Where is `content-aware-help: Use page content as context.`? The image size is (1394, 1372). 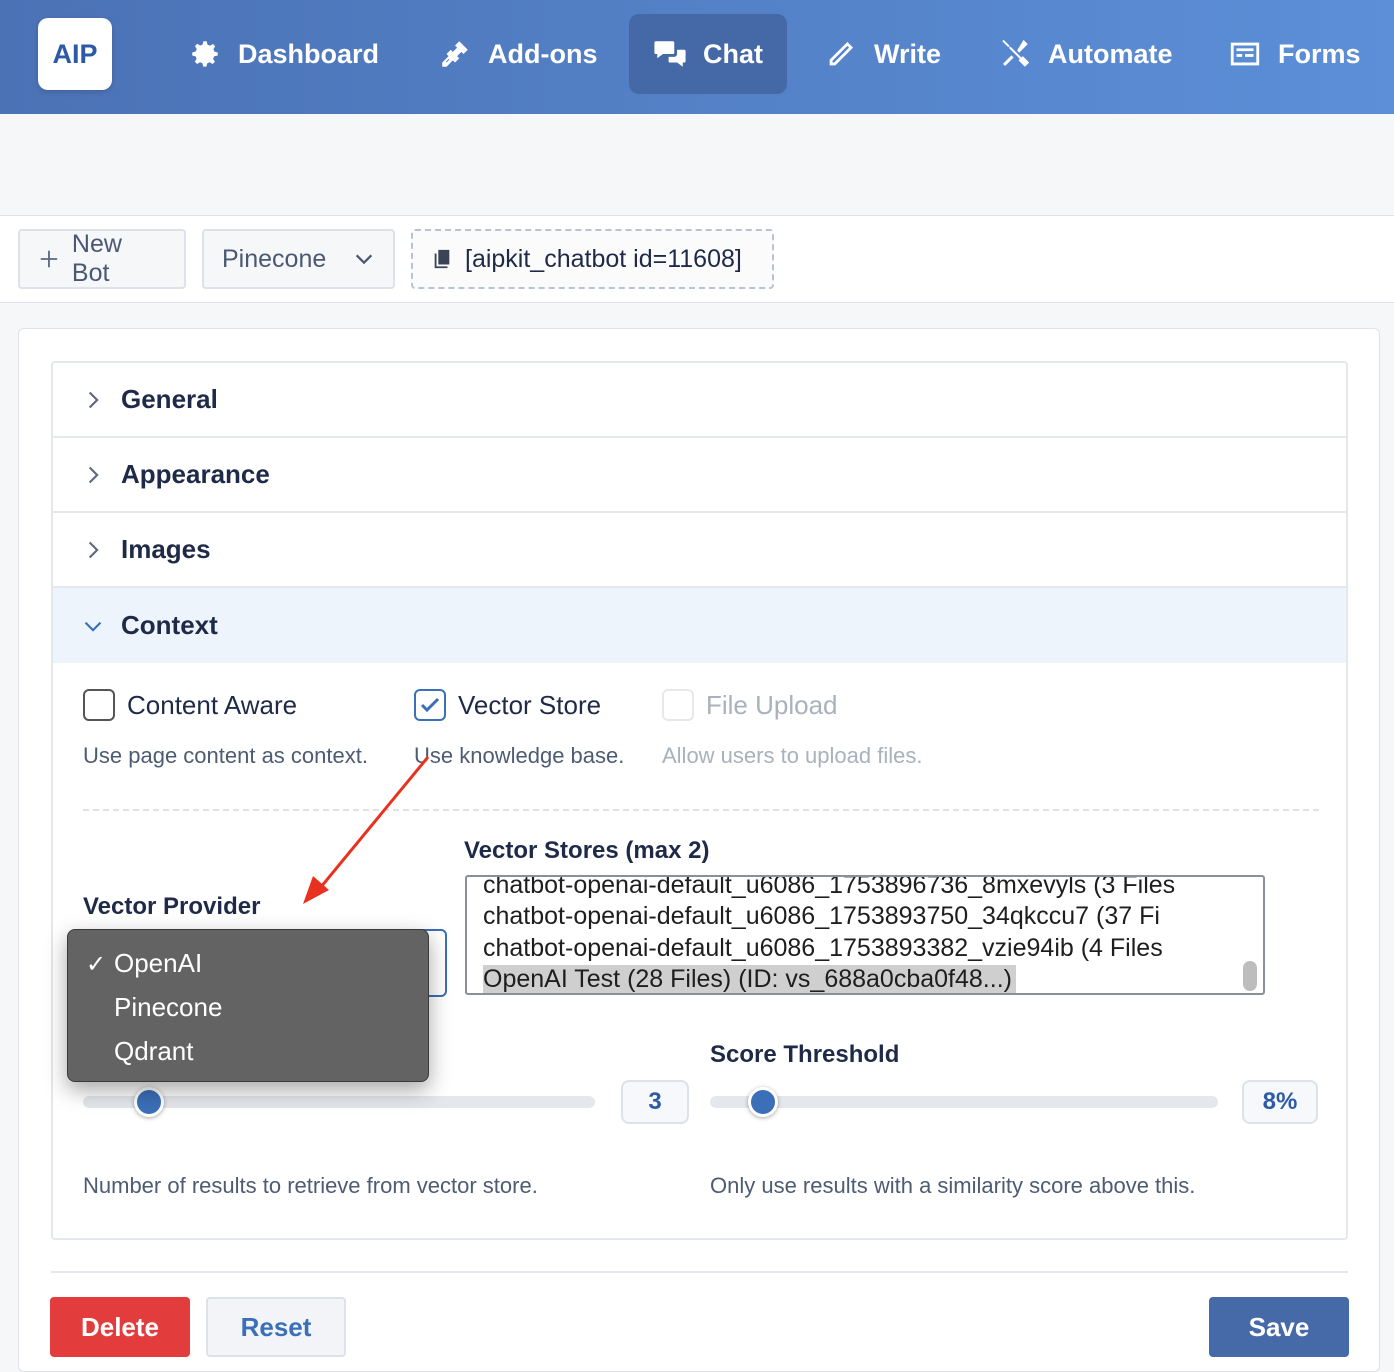 content-aware-help: Use page content as context. is located at coordinates (225, 755).